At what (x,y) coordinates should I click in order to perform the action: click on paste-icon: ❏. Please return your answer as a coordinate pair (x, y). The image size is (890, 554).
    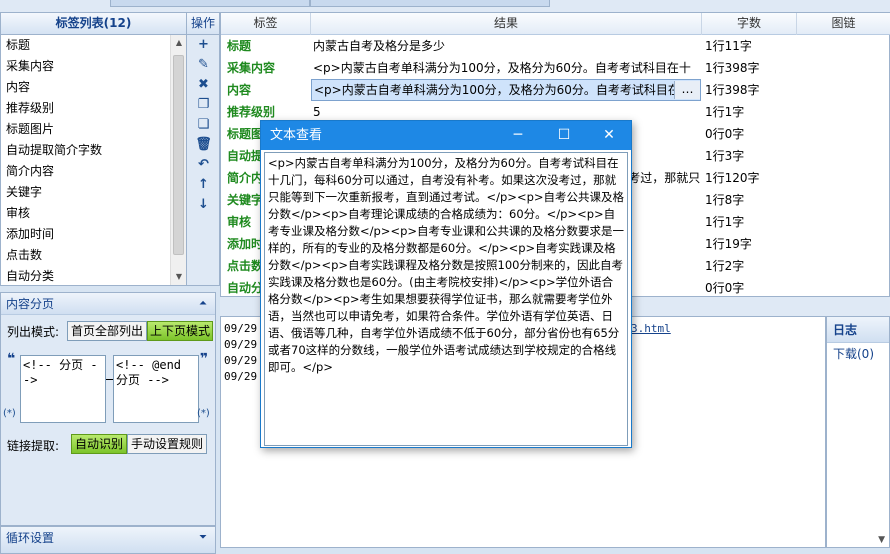
    Looking at the image, I should click on (203, 125).